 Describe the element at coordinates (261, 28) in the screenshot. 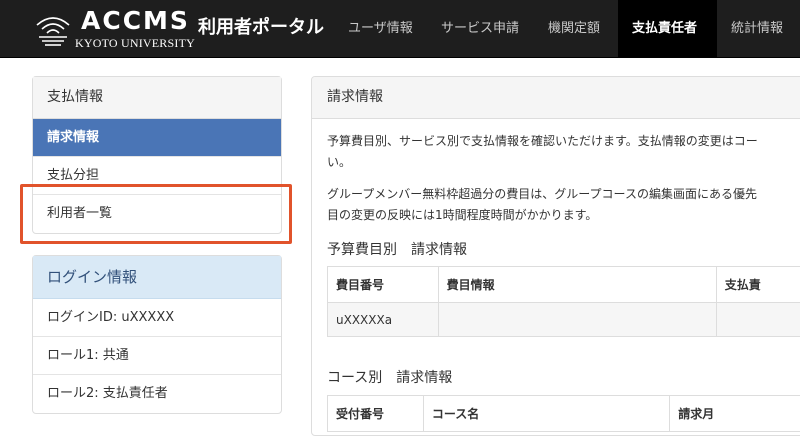

I see `portal-title: 利用者ポータル` at that location.